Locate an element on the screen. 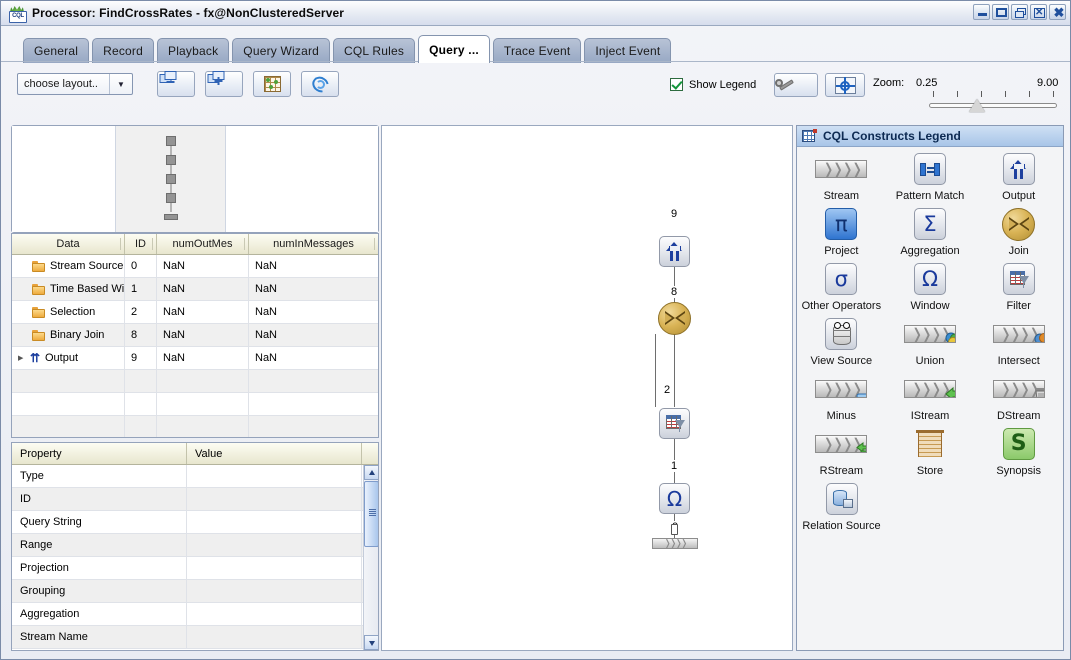 This screenshot has width=1071, height=660. minimize-button is located at coordinates (981, 12).